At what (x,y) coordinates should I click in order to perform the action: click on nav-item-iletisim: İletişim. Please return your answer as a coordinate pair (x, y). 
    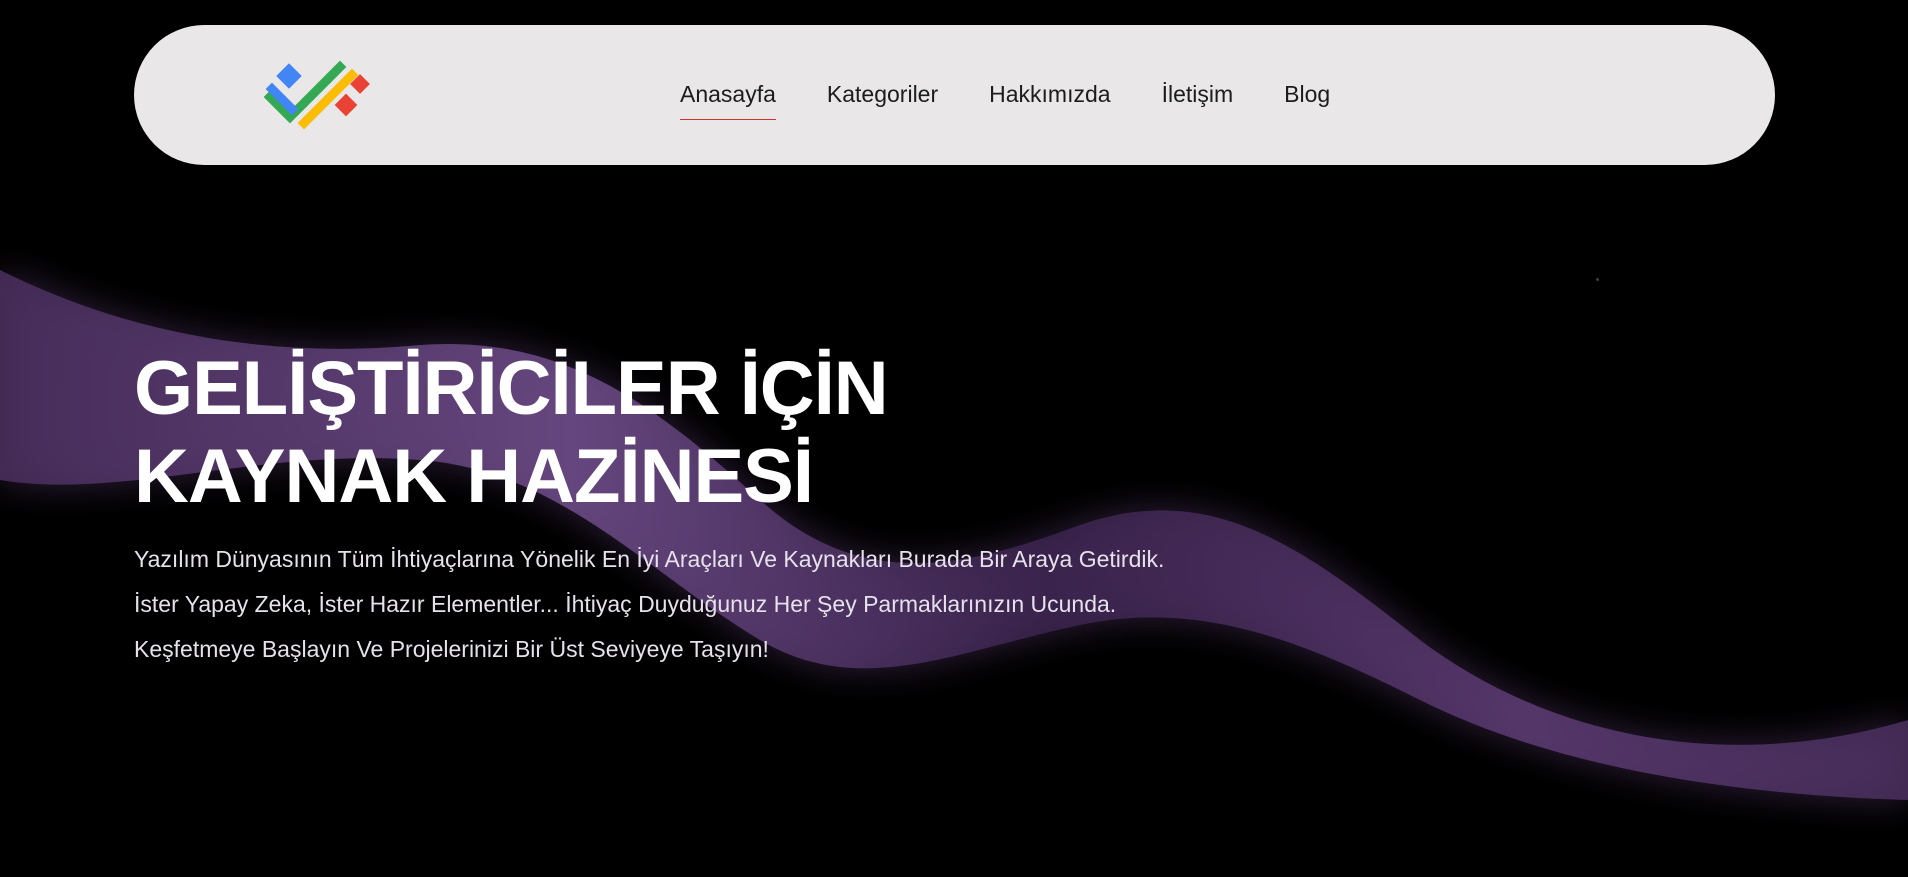
    Looking at the image, I should click on (1198, 95).